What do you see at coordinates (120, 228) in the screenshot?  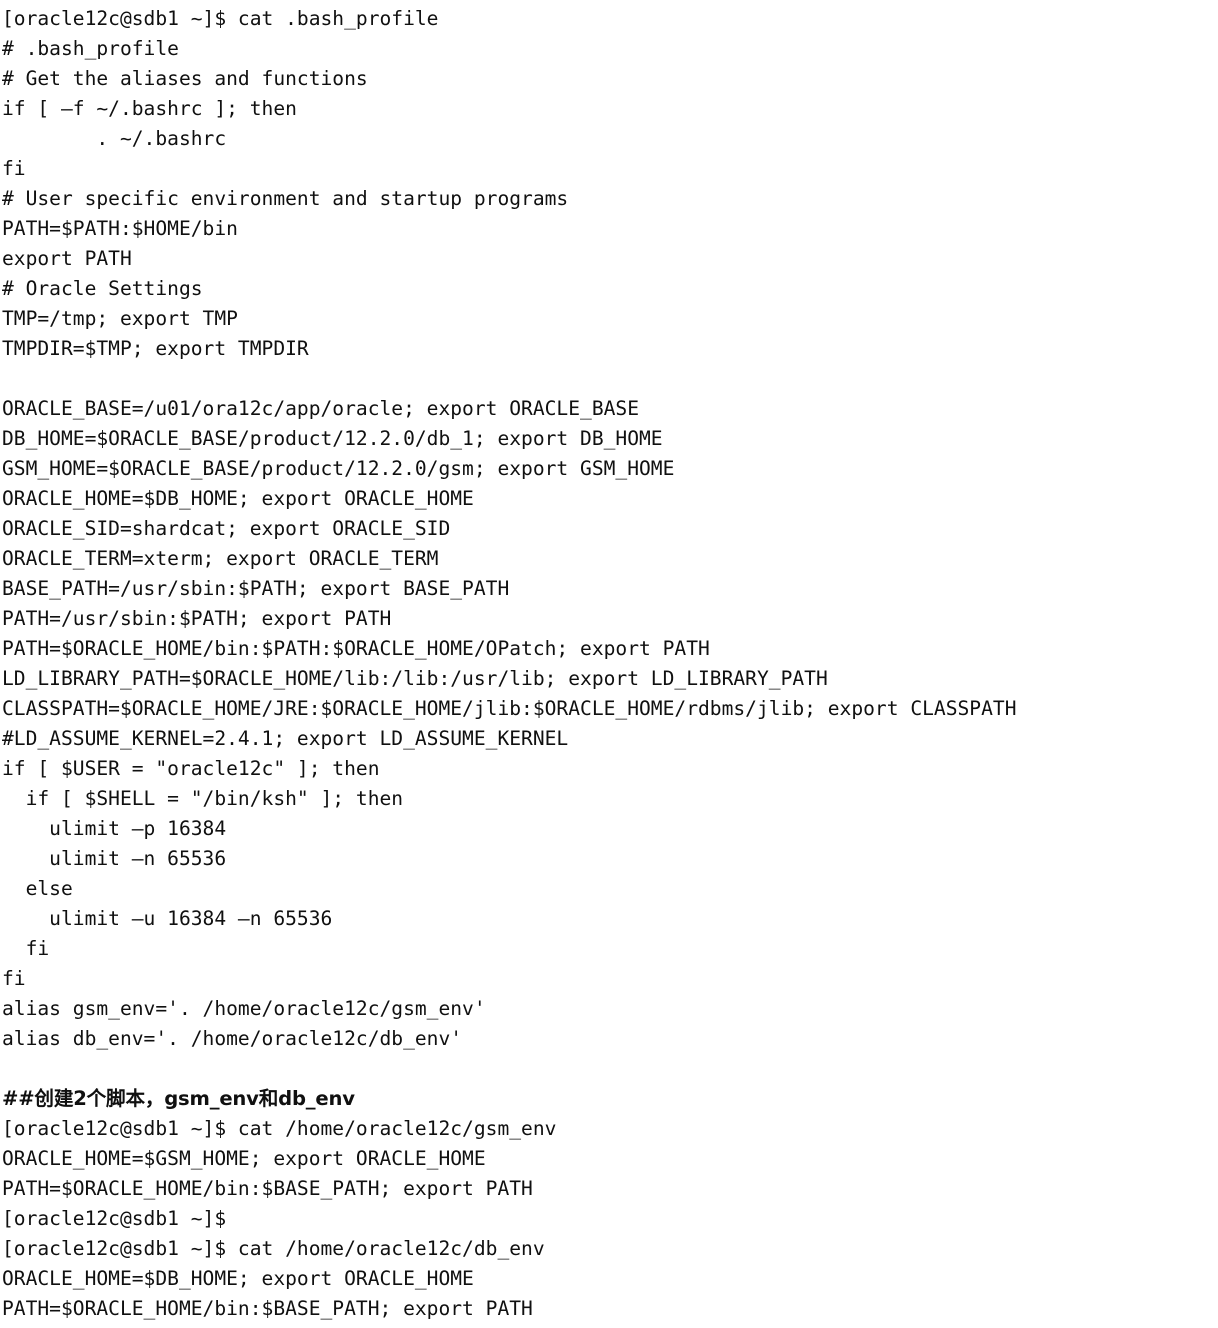 I see `terminal-line: PATH=$PATH:$HOME/bin` at bounding box center [120, 228].